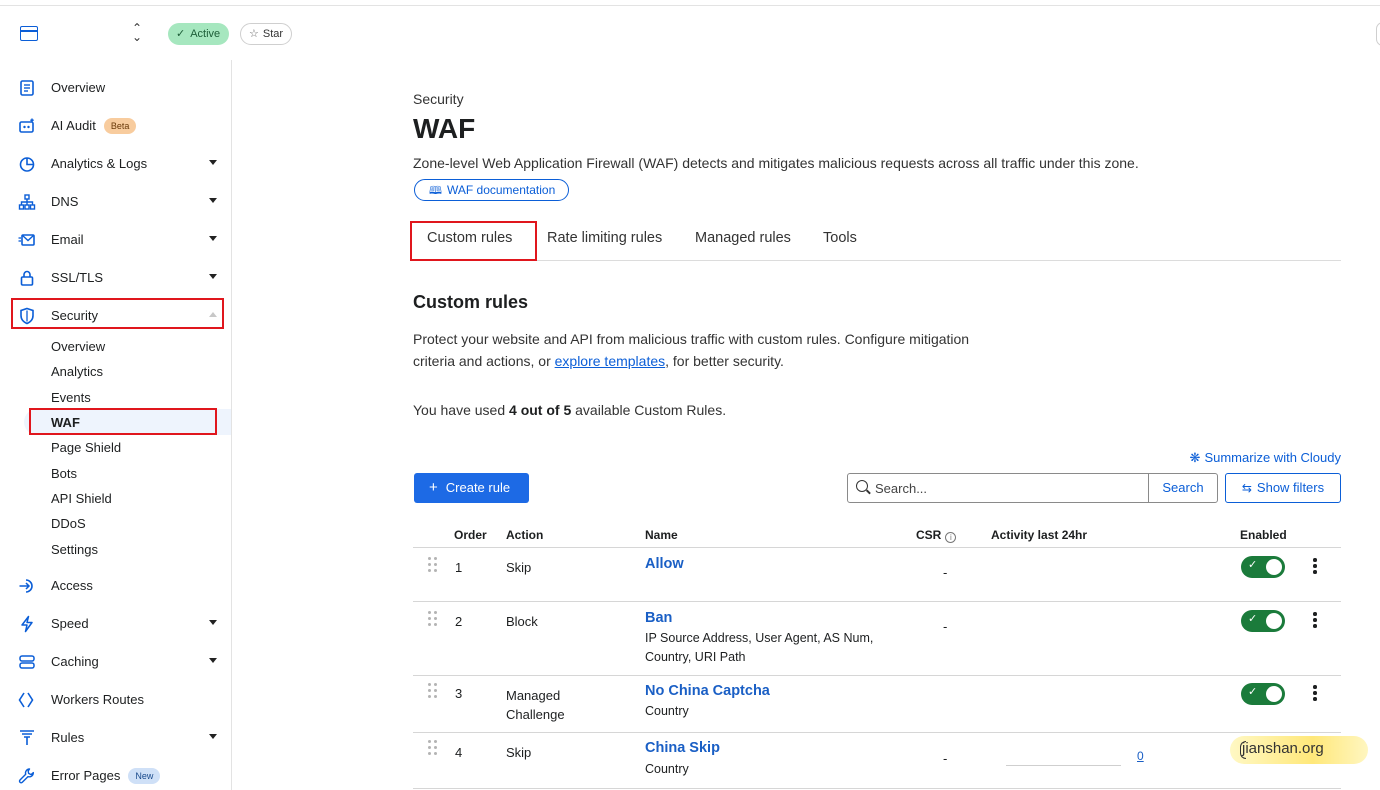 The height and width of the screenshot is (790, 1380). What do you see at coordinates (71, 397) in the screenshot?
I see `sidebar-subitem-events: Events` at bounding box center [71, 397].